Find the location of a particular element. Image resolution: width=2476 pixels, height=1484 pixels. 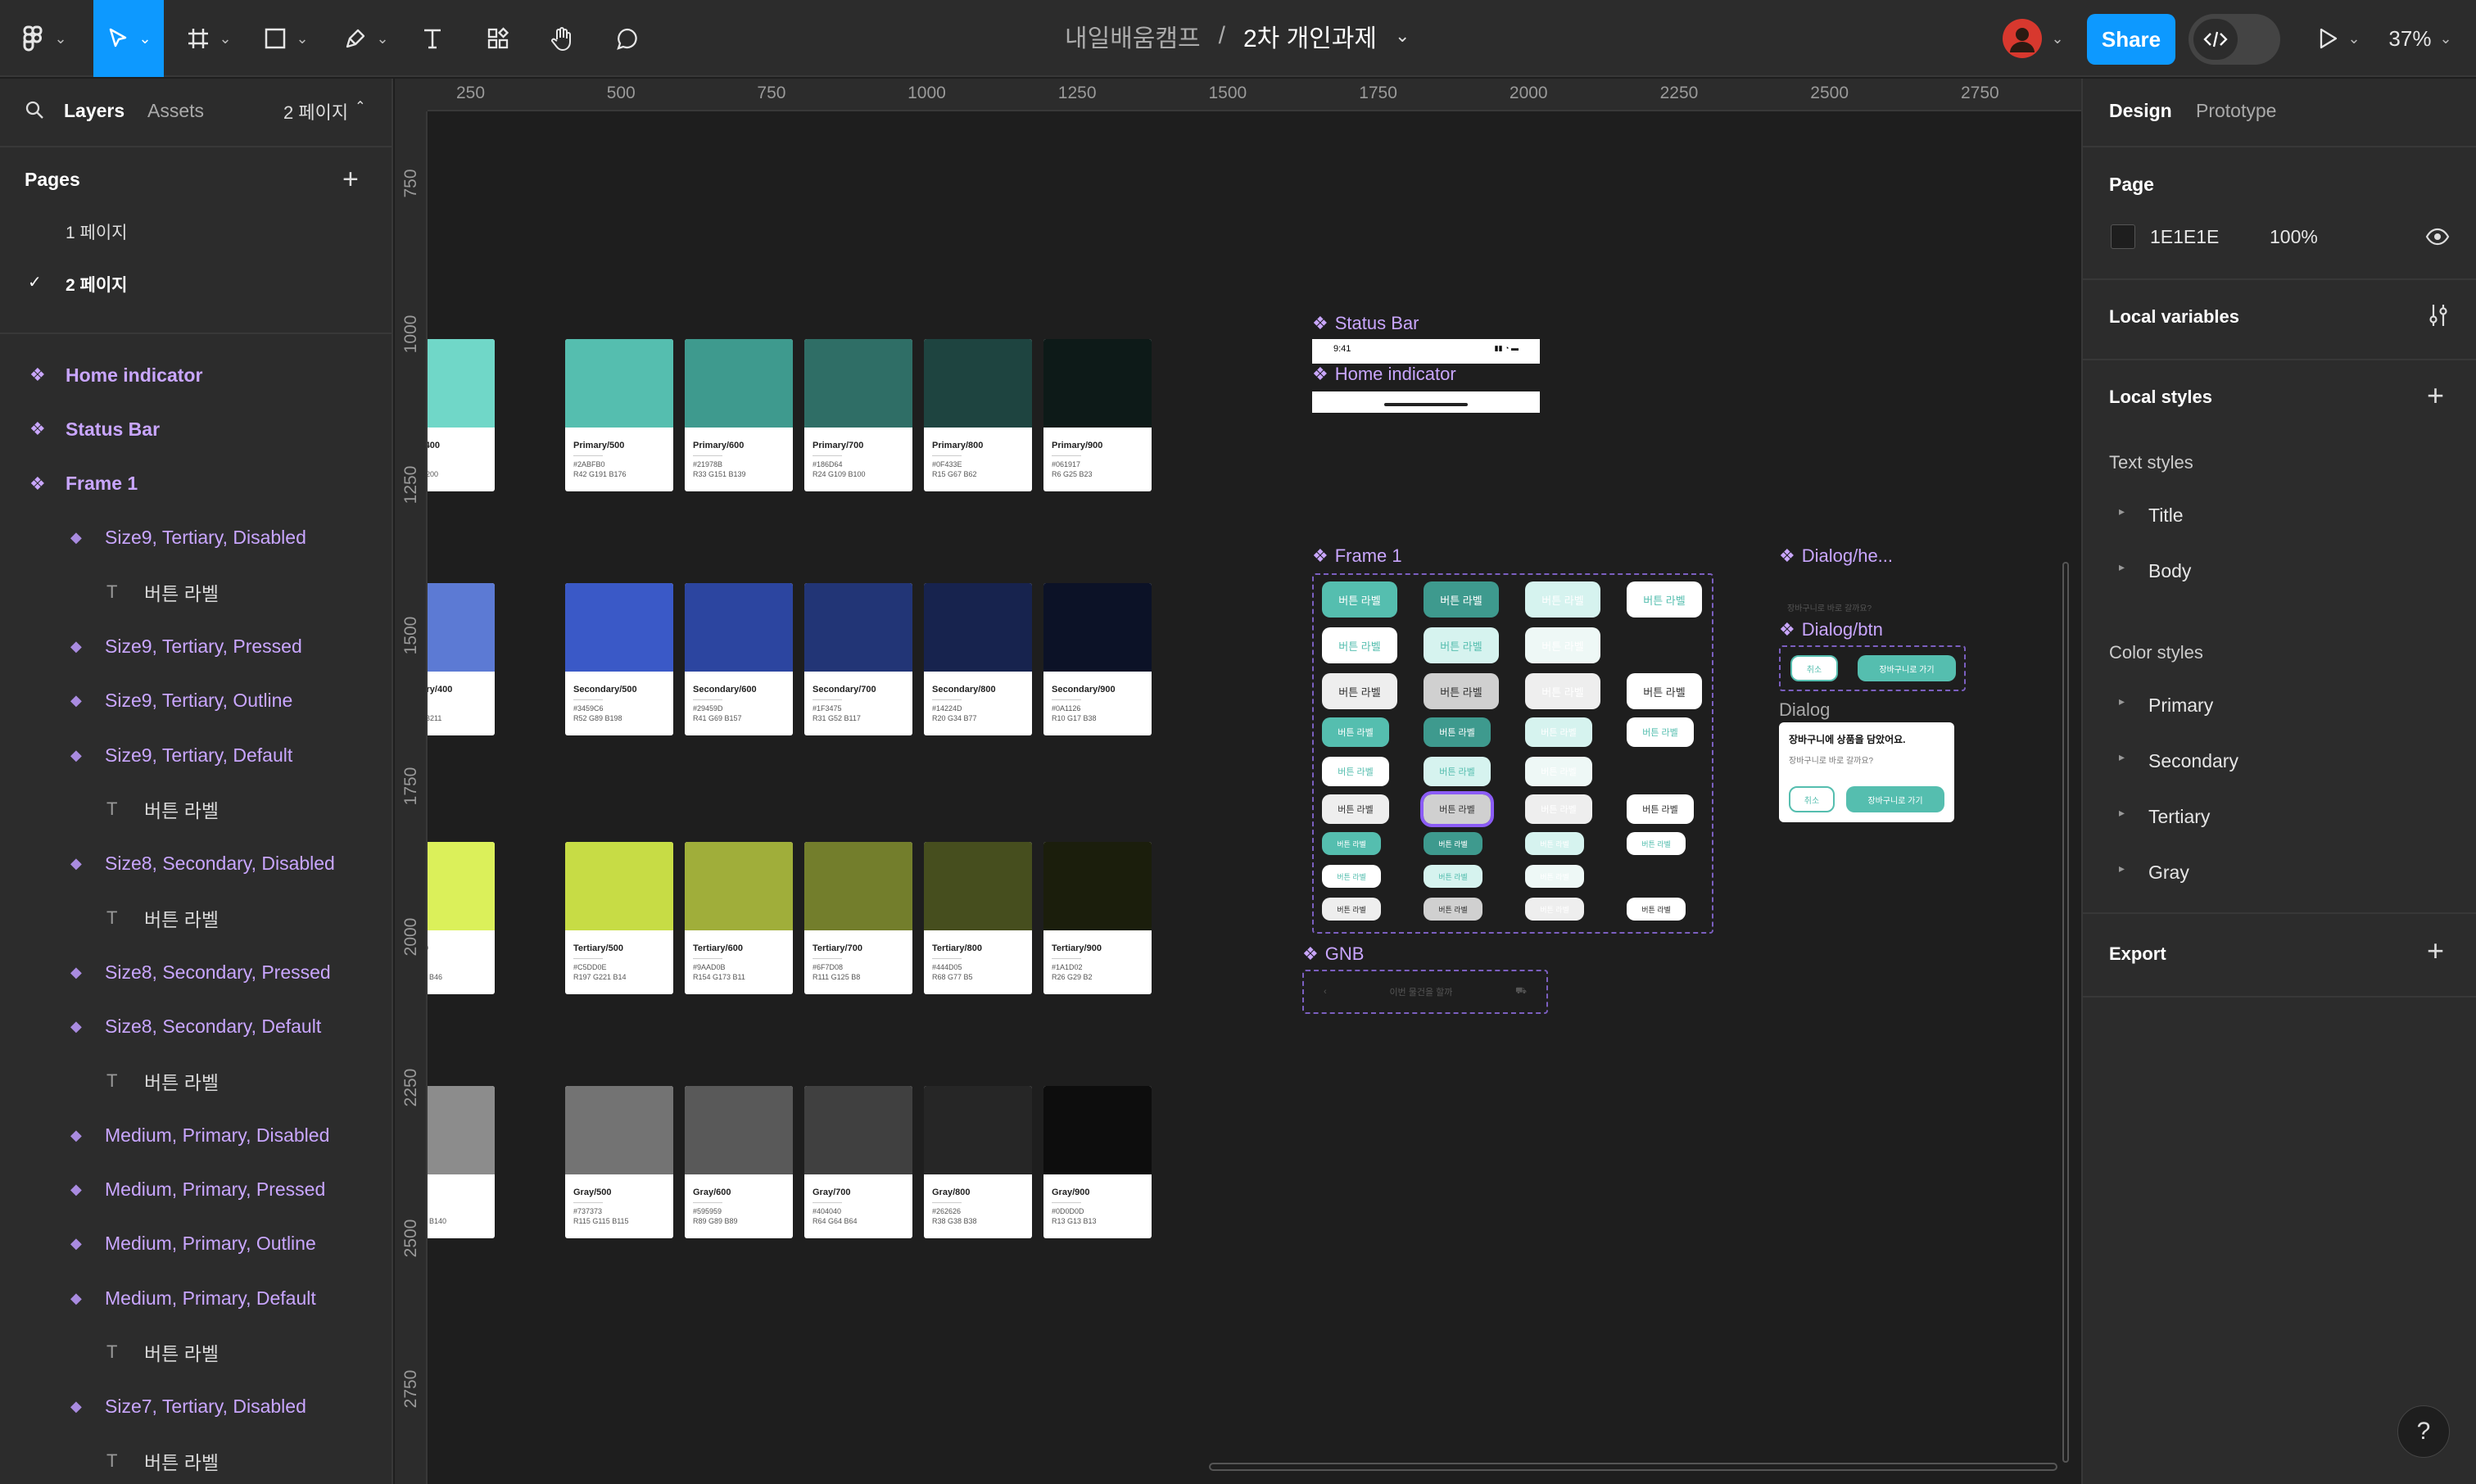

pen-tool-button: ⌄ is located at coordinates (366, 38).